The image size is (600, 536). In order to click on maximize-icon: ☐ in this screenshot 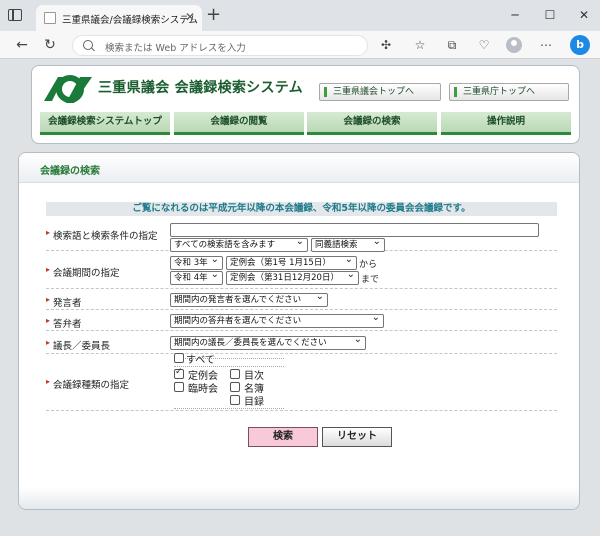, I will do `click(550, 15)`.